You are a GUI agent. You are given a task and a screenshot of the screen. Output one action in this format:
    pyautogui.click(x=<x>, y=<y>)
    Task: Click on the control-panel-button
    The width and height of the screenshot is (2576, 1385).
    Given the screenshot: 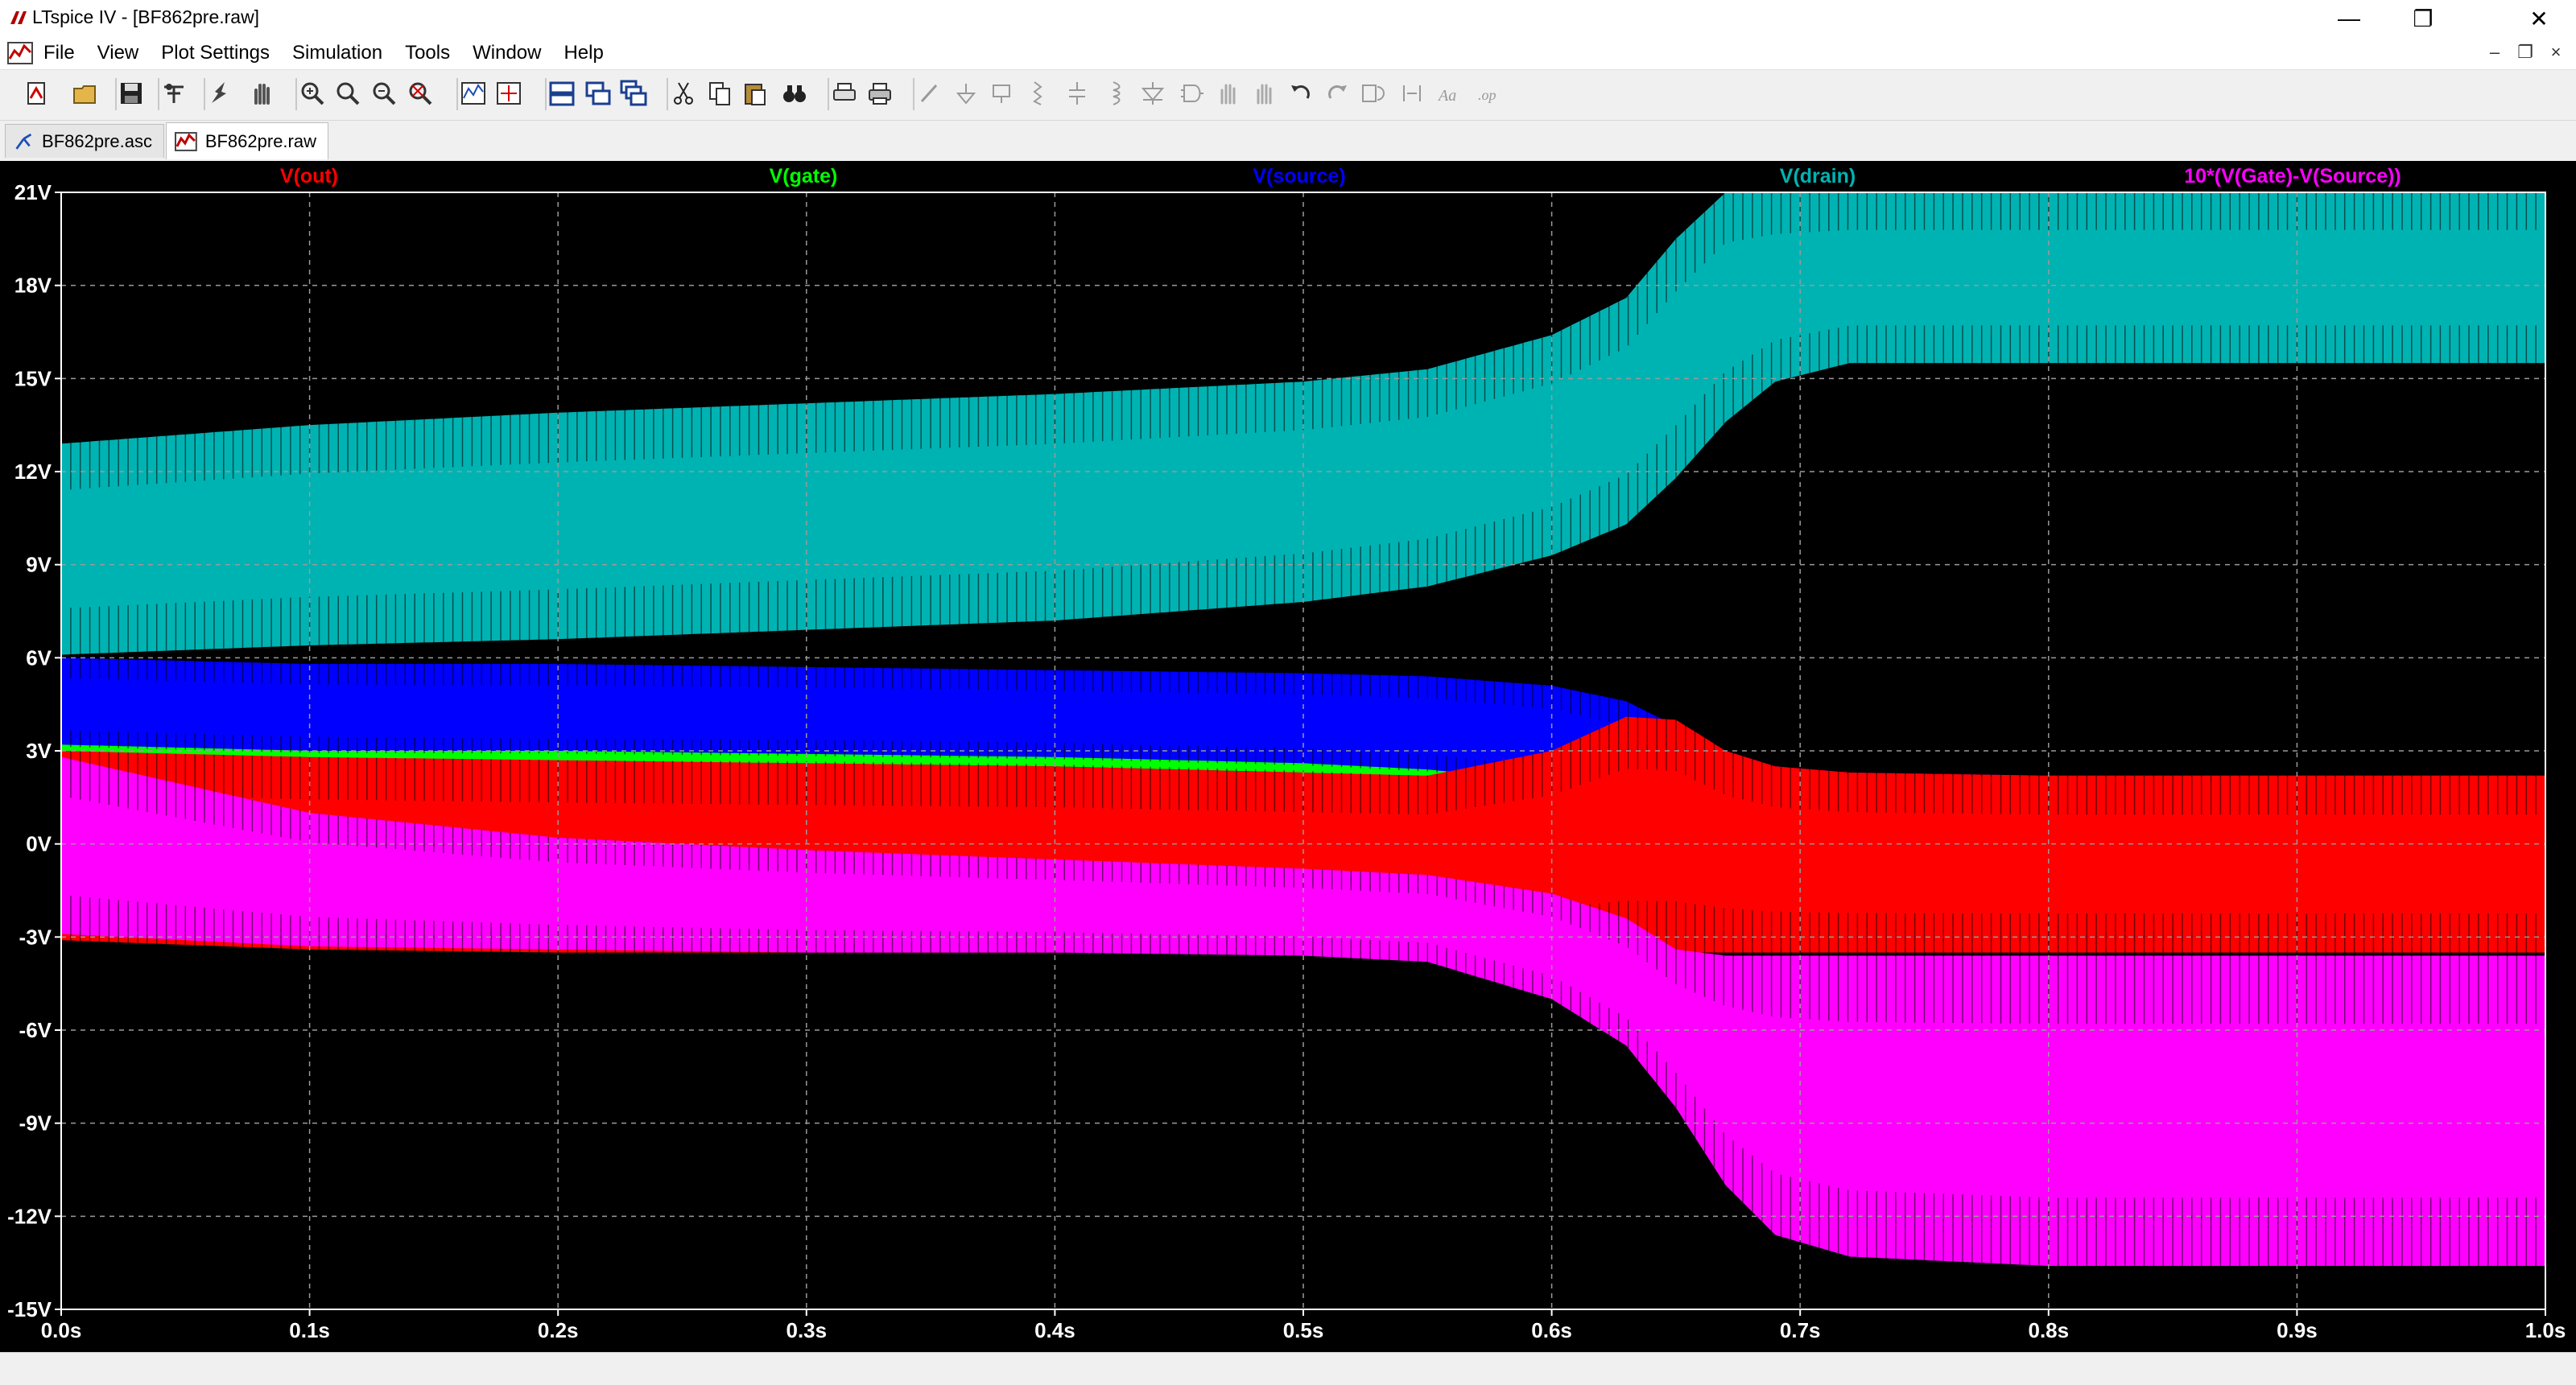 What is the action you would take?
    pyautogui.click(x=174, y=93)
    